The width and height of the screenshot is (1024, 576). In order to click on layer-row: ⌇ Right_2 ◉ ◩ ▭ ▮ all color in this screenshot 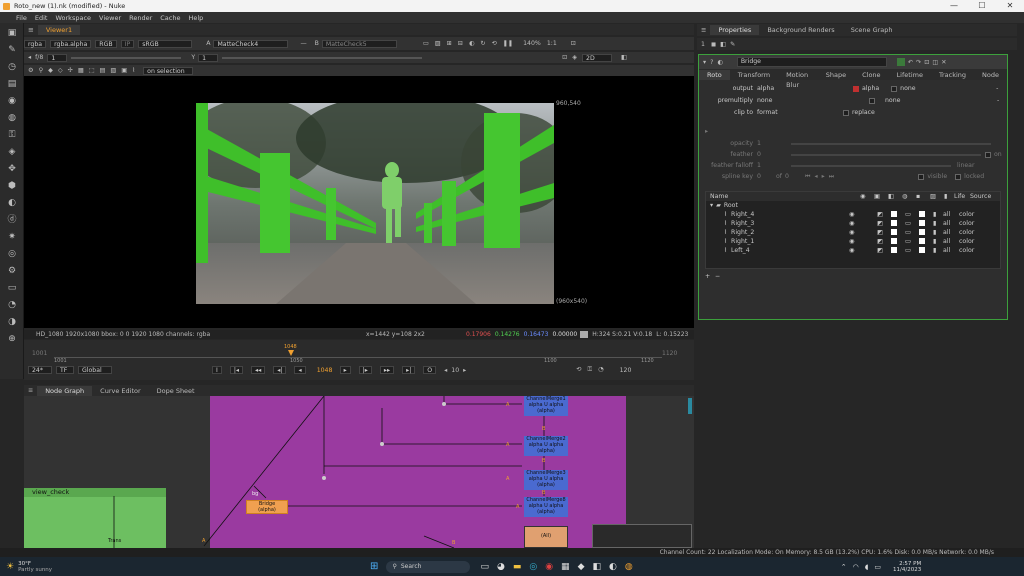, I will do `click(853, 232)`.